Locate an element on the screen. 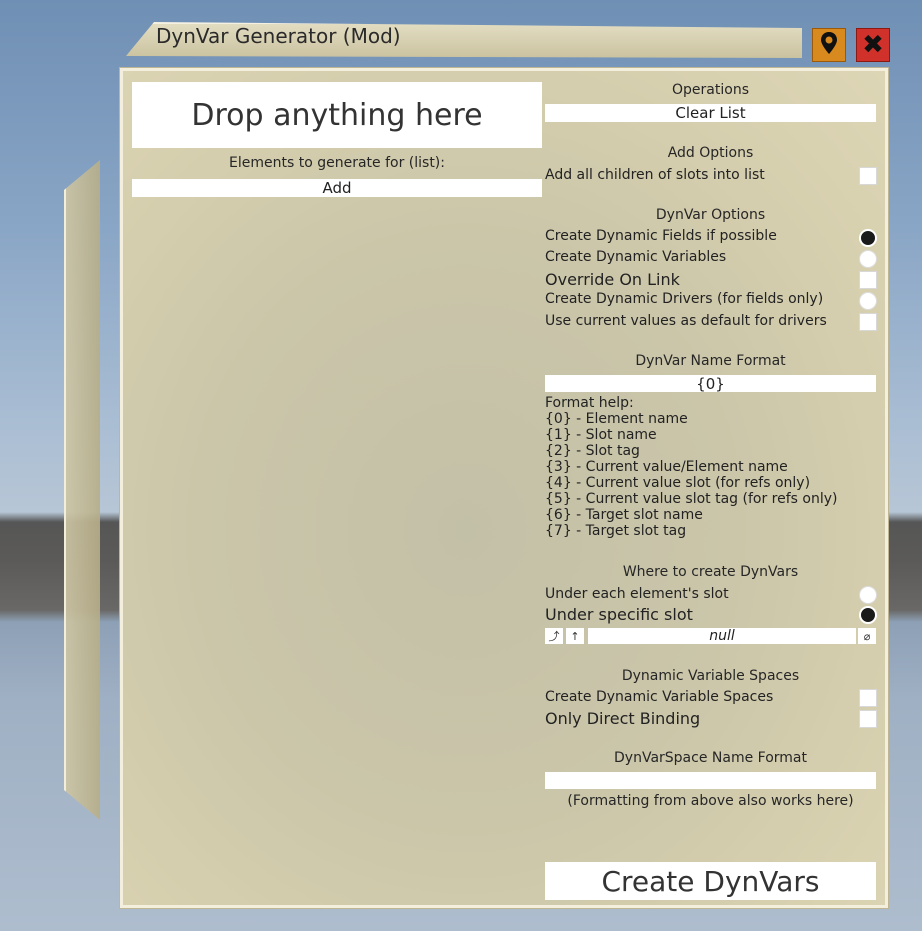 The image size is (922, 931). create-variables-label: Create Dynamic Variables is located at coordinates (636, 257).